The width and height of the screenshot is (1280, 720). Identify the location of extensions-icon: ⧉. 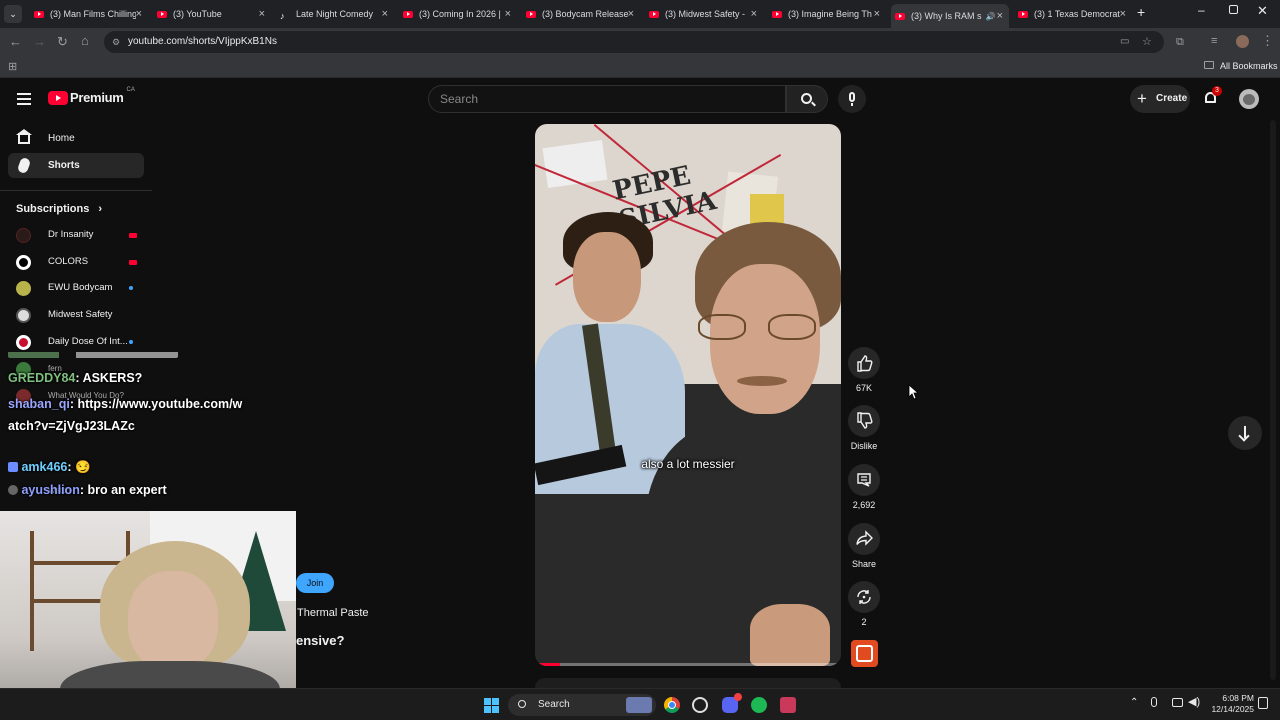
(1180, 42).